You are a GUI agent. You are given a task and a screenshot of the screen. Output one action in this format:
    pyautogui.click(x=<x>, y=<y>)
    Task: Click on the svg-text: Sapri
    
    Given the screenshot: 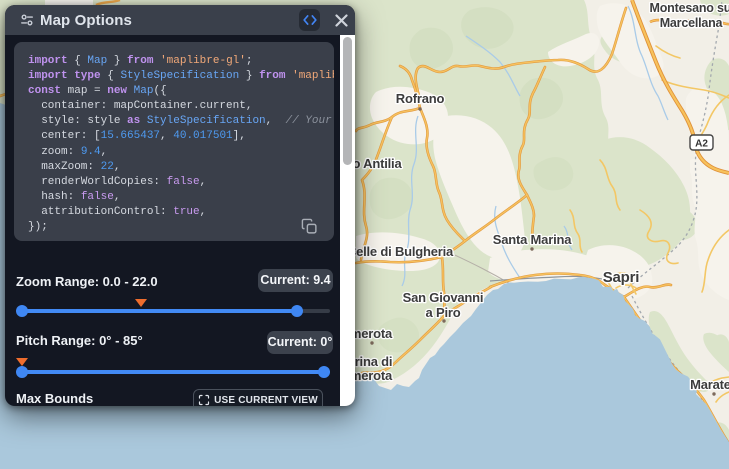 What is the action you would take?
    pyautogui.click(x=621, y=277)
    